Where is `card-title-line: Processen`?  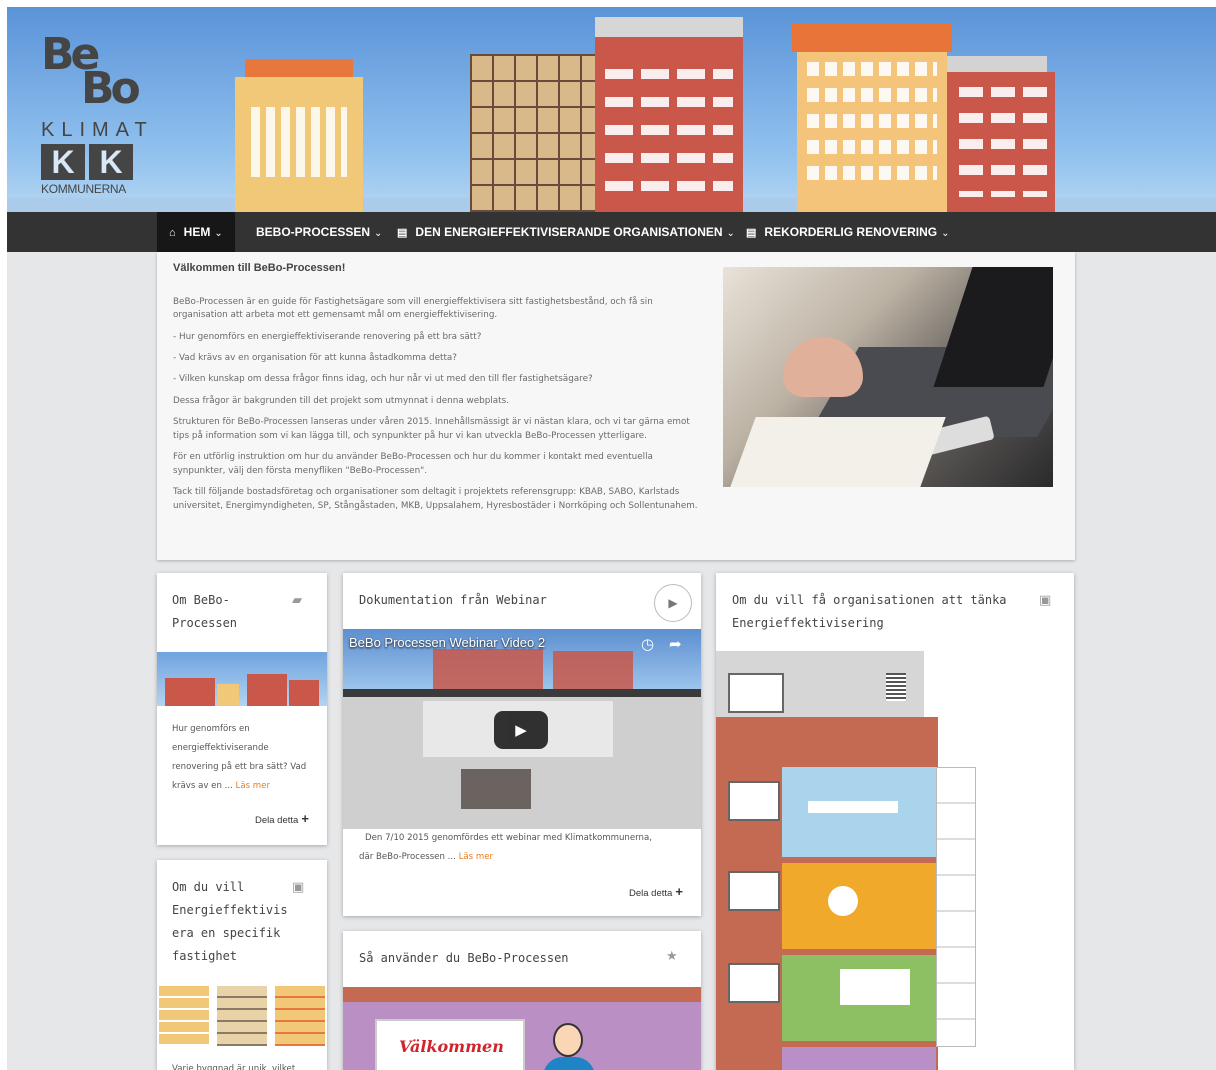 card-title-line: Processen is located at coordinates (205, 623).